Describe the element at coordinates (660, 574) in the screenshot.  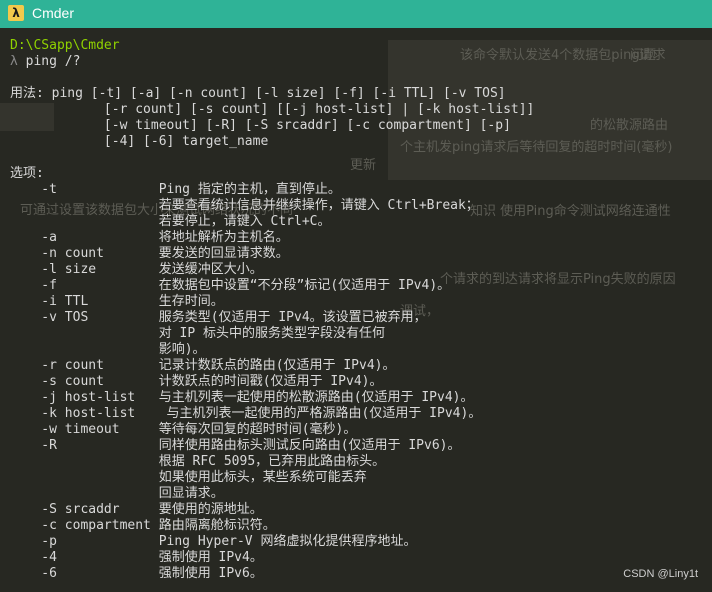
I see `csdn-watermark: CSDN @Liny1t` at that location.